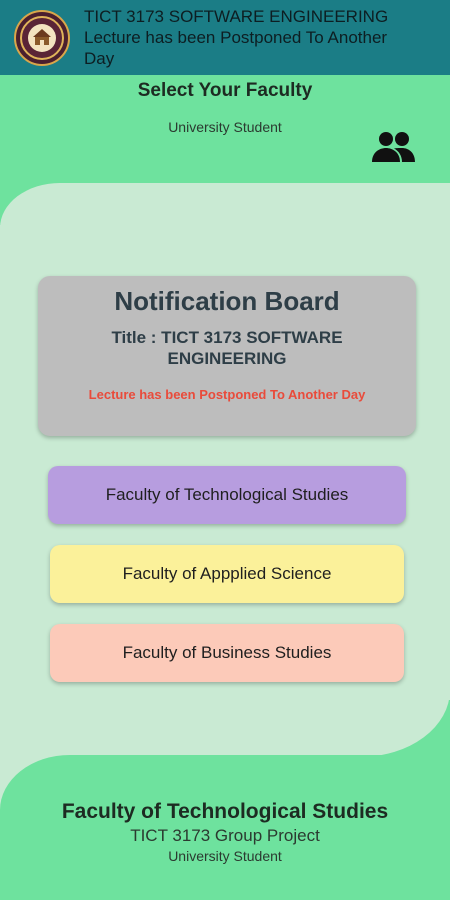 Image resolution: width=450 pixels, height=900 pixels. I want to click on page-title: Select Your Faculty, so click(225, 90).